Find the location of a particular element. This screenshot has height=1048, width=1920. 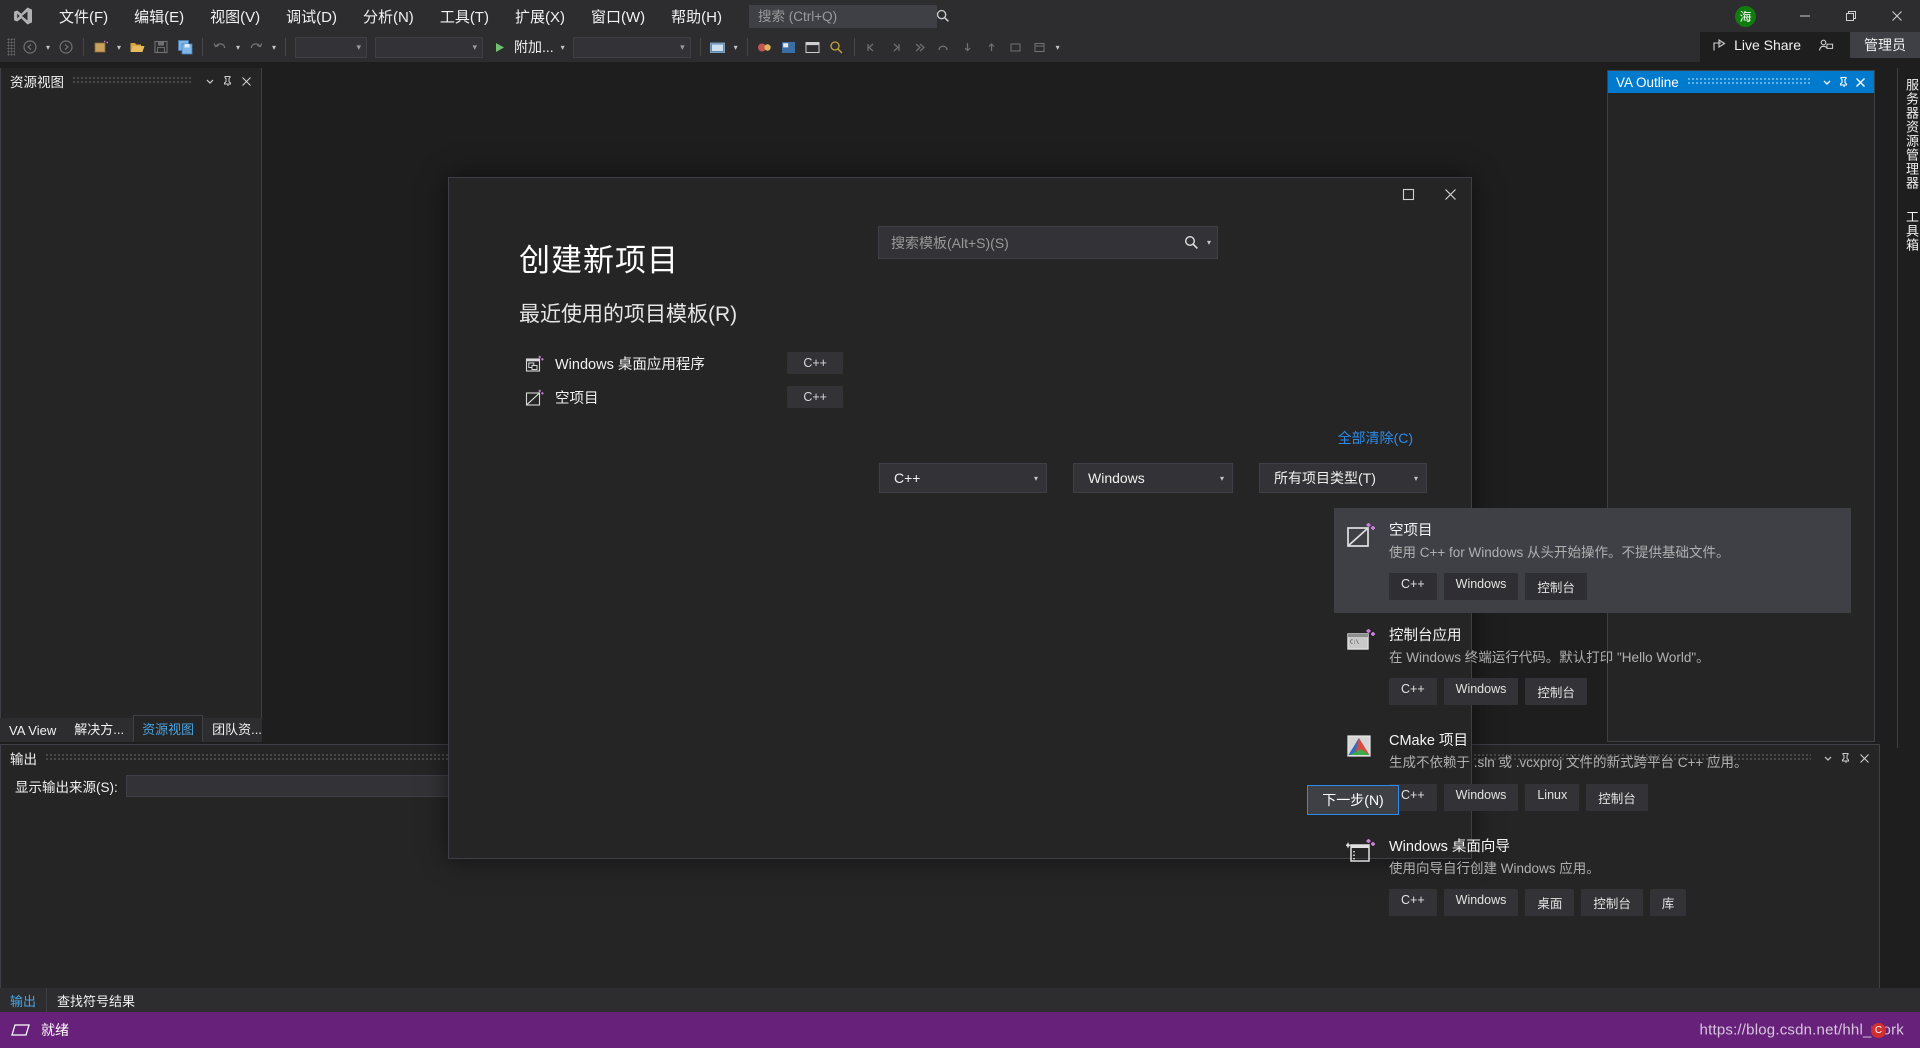

search-navigate-button is located at coordinates (837, 47).